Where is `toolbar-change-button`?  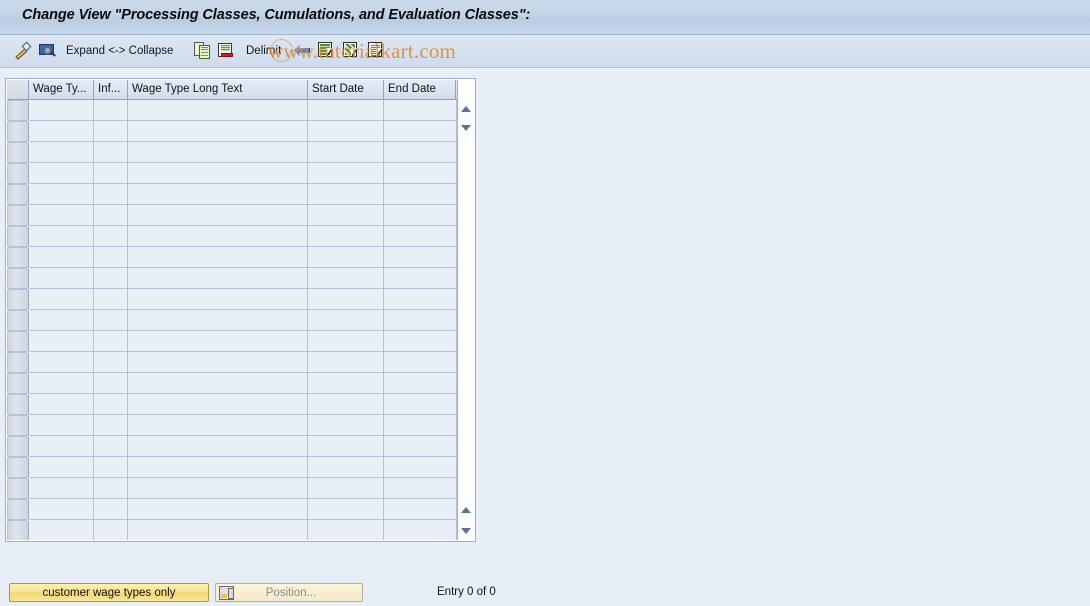
toolbar-change-button is located at coordinates (23, 51).